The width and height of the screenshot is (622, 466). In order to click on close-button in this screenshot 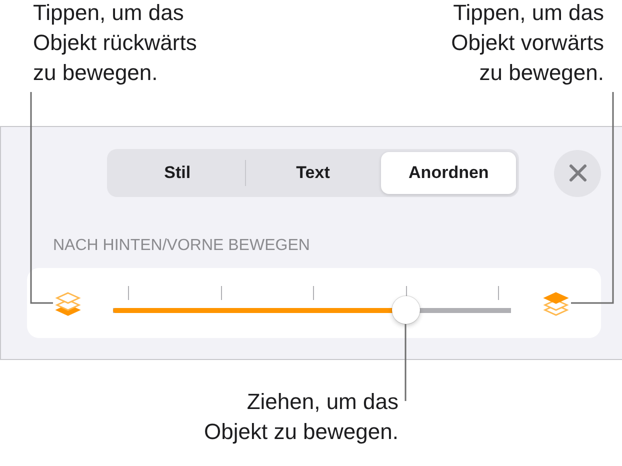, I will do `click(577, 173)`.